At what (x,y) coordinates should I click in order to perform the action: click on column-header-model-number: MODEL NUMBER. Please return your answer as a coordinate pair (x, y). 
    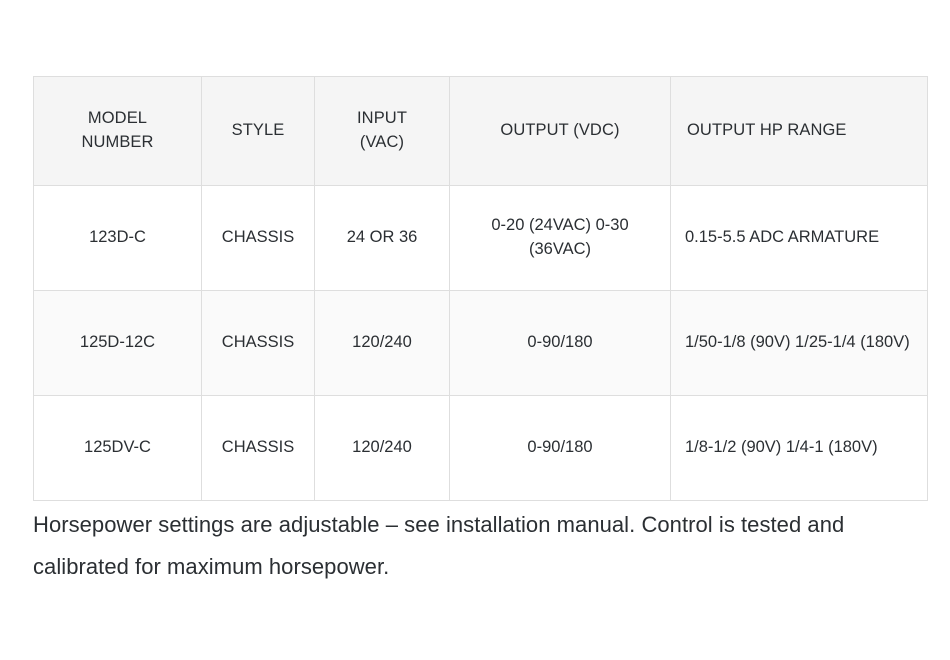
    Looking at the image, I should click on (117, 131).